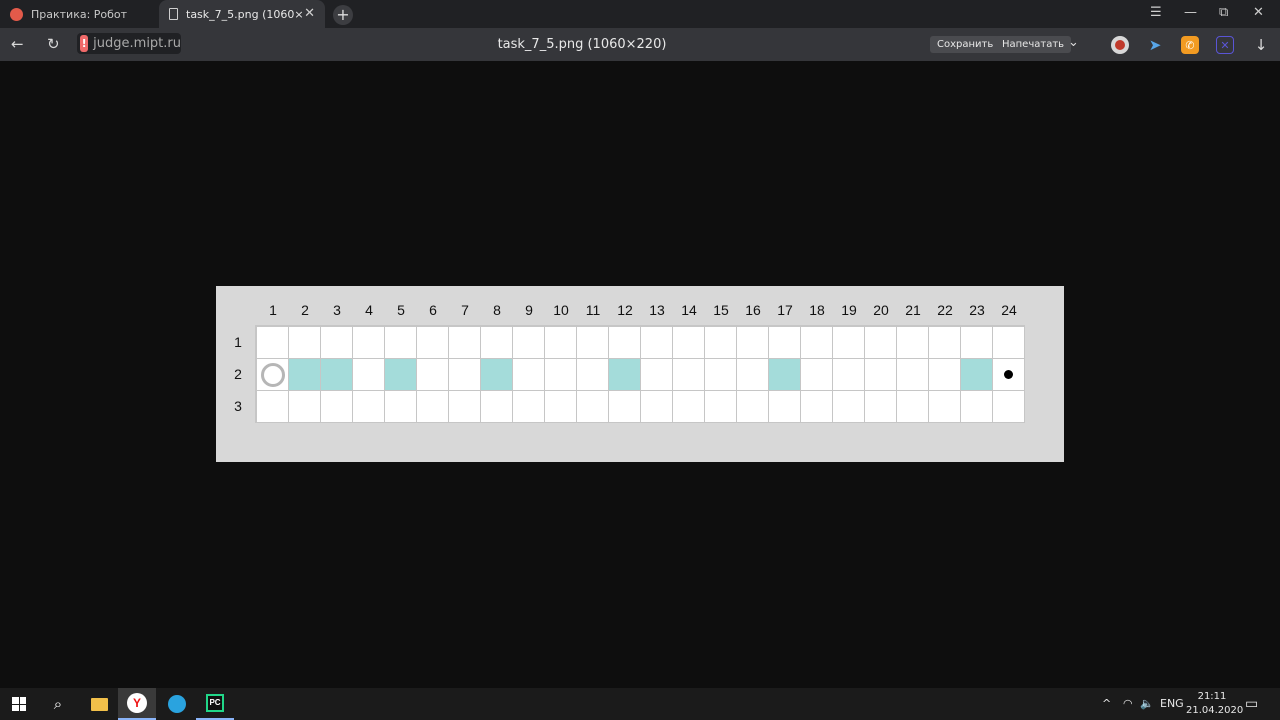 This screenshot has width=1280, height=720. What do you see at coordinates (785, 310) in the screenshot?
I see `column-number: 17` at bounding box center [785, 310].